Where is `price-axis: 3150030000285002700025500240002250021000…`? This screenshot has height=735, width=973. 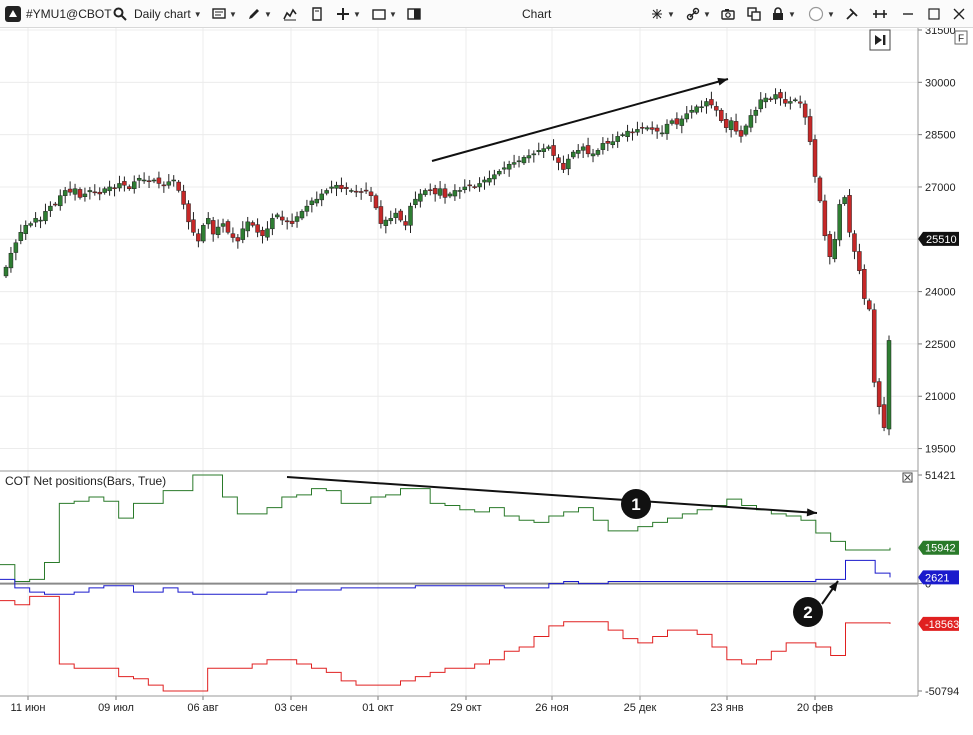 price-axis: 3150030000285002700025500240002250021000… is located at coordinates (938, 242).